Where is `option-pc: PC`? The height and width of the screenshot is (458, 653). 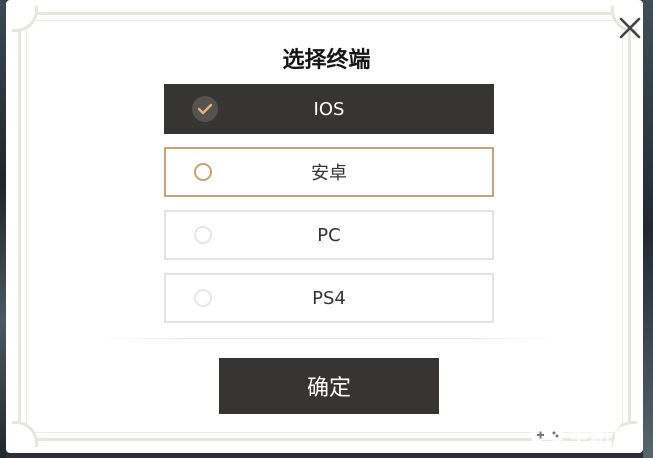 option-pc: PC is located at coordinates (329, 235).